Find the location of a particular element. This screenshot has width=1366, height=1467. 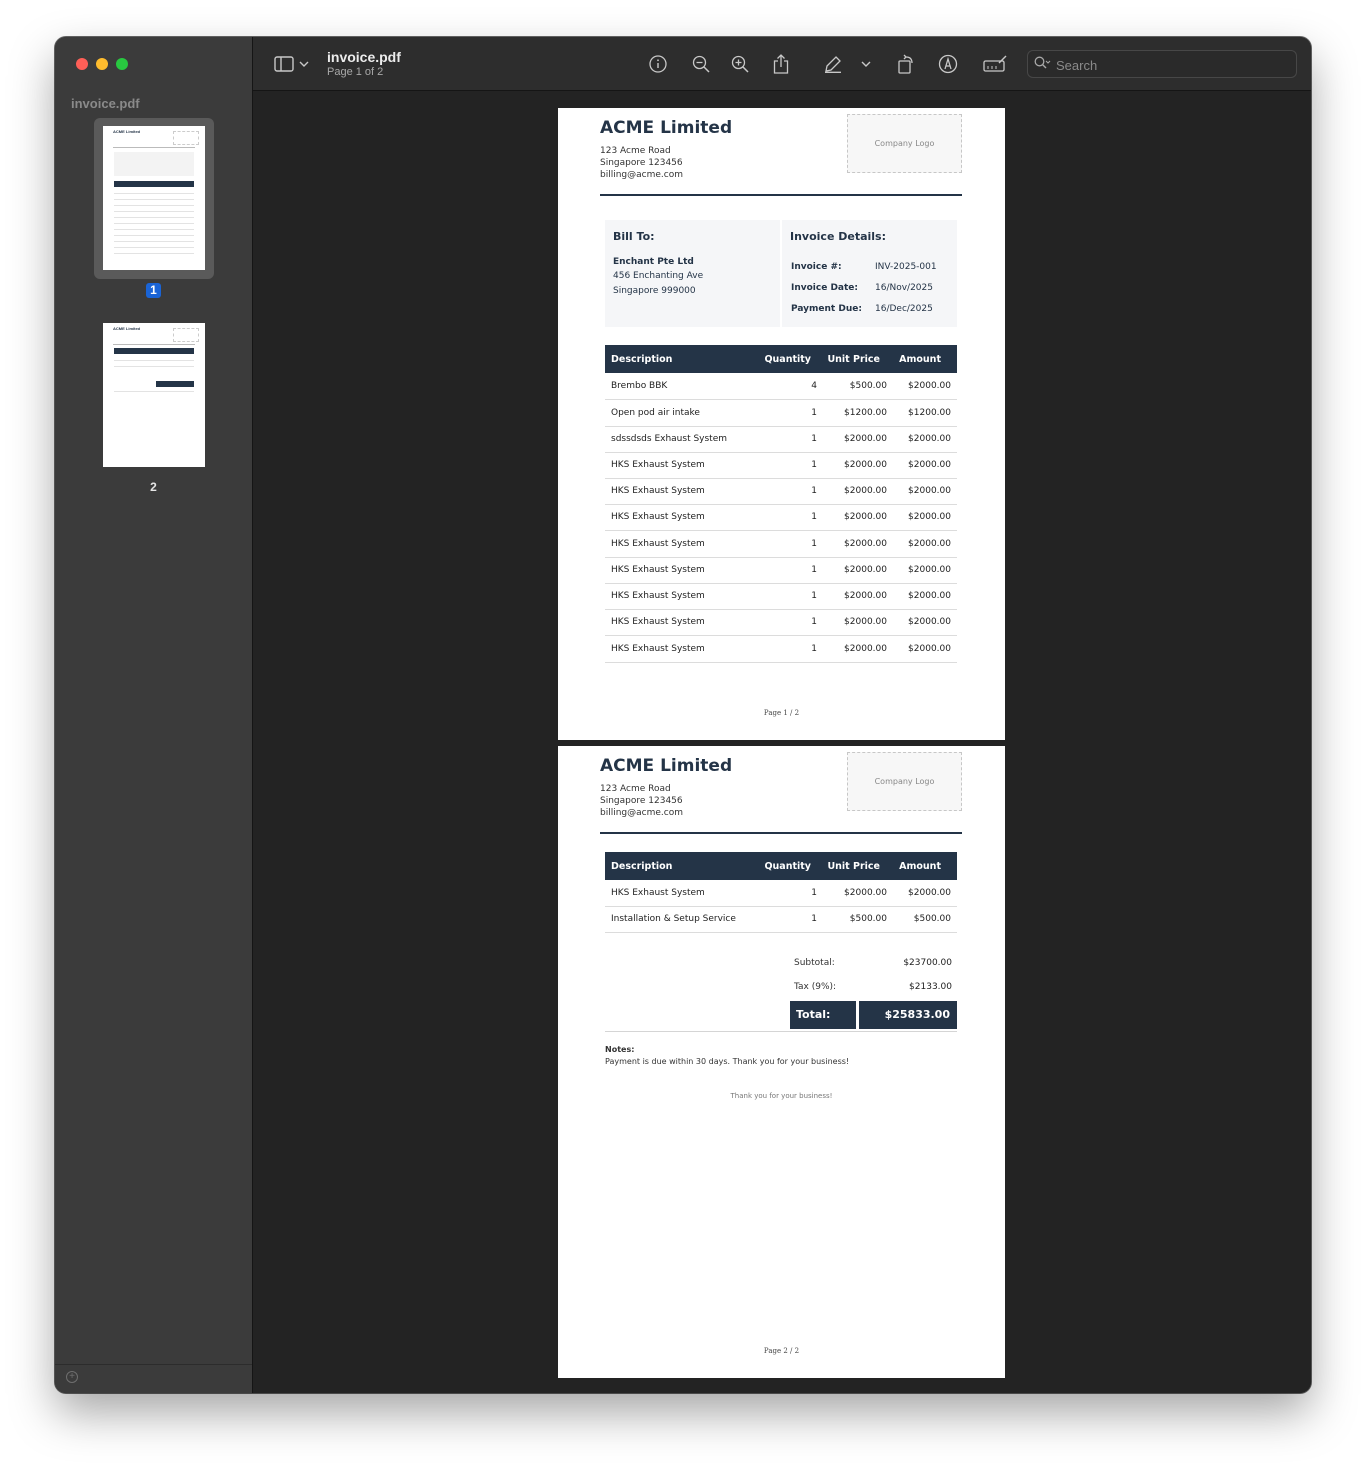

thank-you-text: Thank you for your business! is located at coordinates (781, 1096).